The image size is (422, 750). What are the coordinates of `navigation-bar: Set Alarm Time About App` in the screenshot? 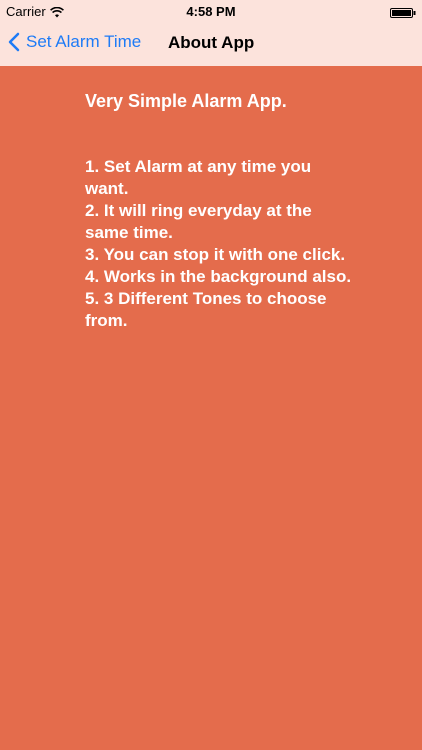 It's located at (211, 44).